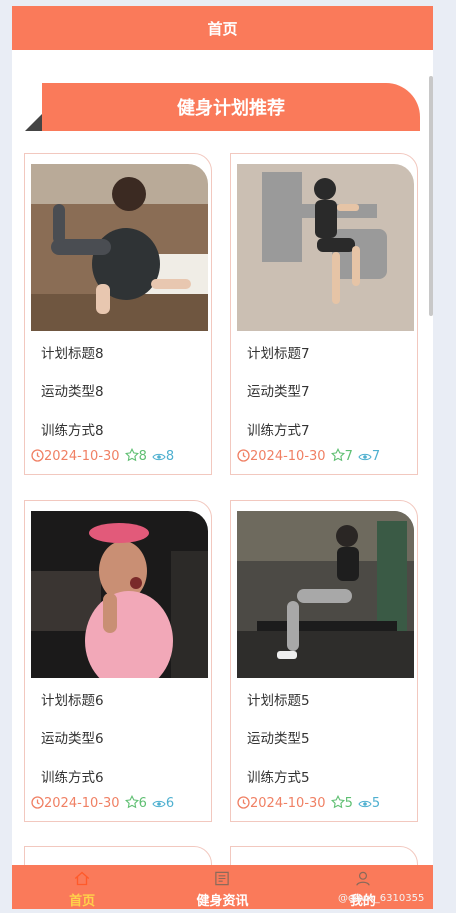 The image size is (456, 913). Describe the element at coordinates (381, 898) in the screenshot. I see `watermark: @qqwx_6310355` at that location.